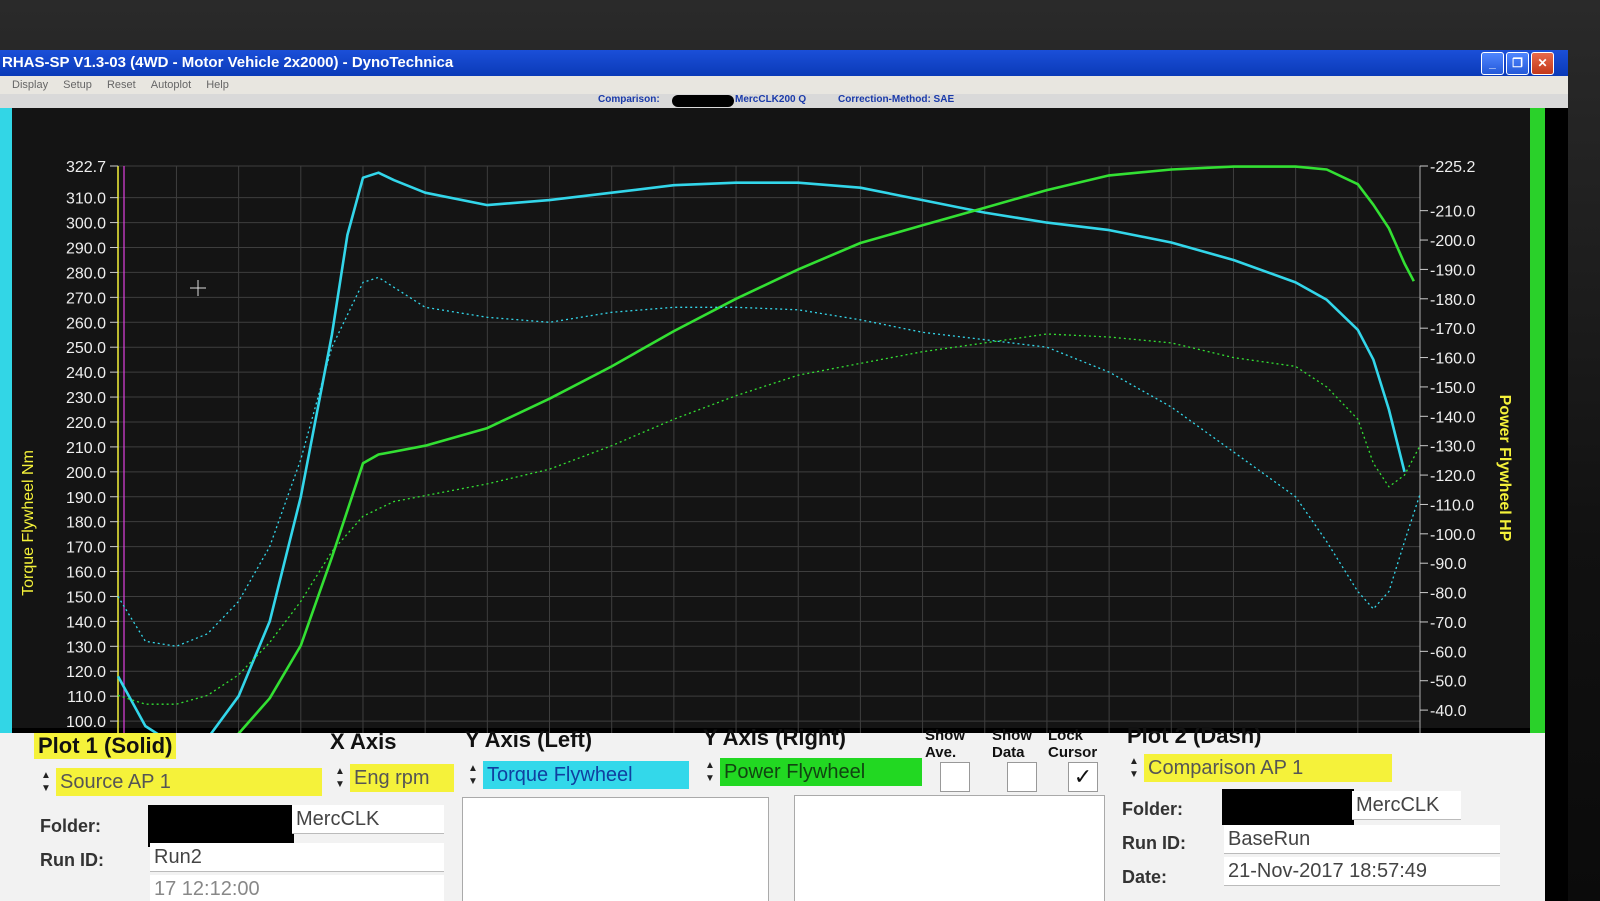  What do you see at coordinates (1452, 329) in the screenshot?
I see `y-right-tick-label: -170.0` at bounding box center [1452, 329].